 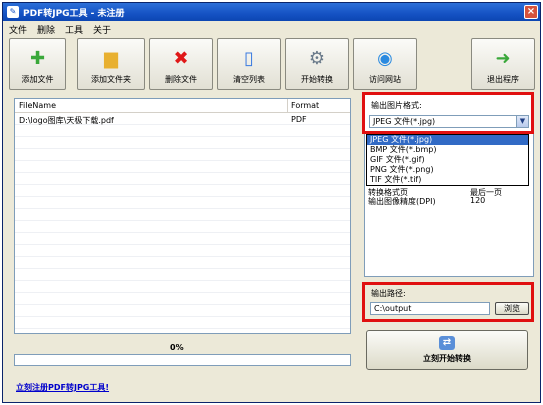 I want to click on visit-website-button: ◉ 访问网站, so click(x=385, y=64).